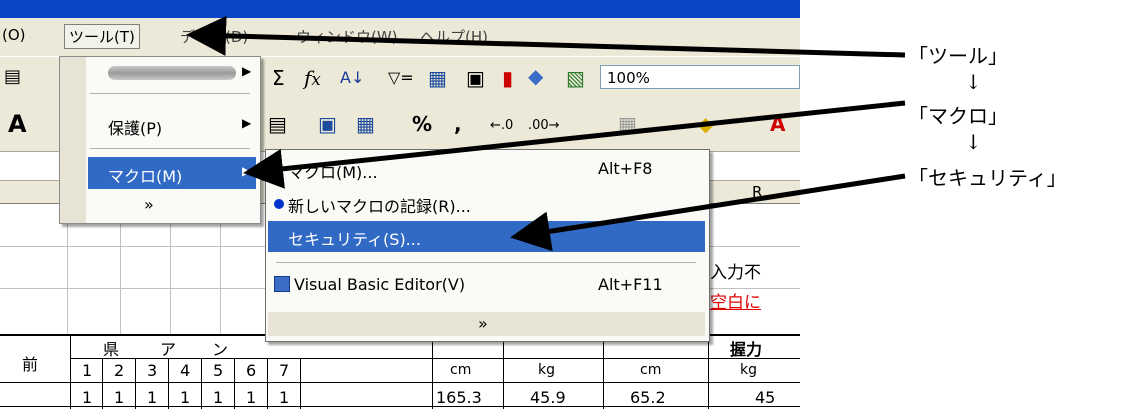 Image resolution: width=1127 pixels, height=409 pixels. Describe the element at coordinates (987, 178) in the screenshot. I see `annotation-security: 「セキュリティ」` at that location.